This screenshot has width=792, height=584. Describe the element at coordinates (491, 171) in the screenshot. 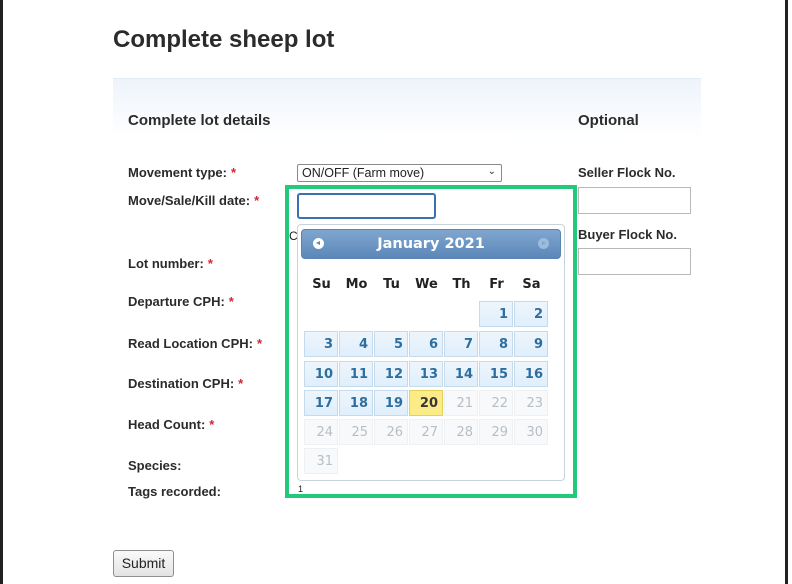

I see `chevron-down-icon: ⌄` at that location.